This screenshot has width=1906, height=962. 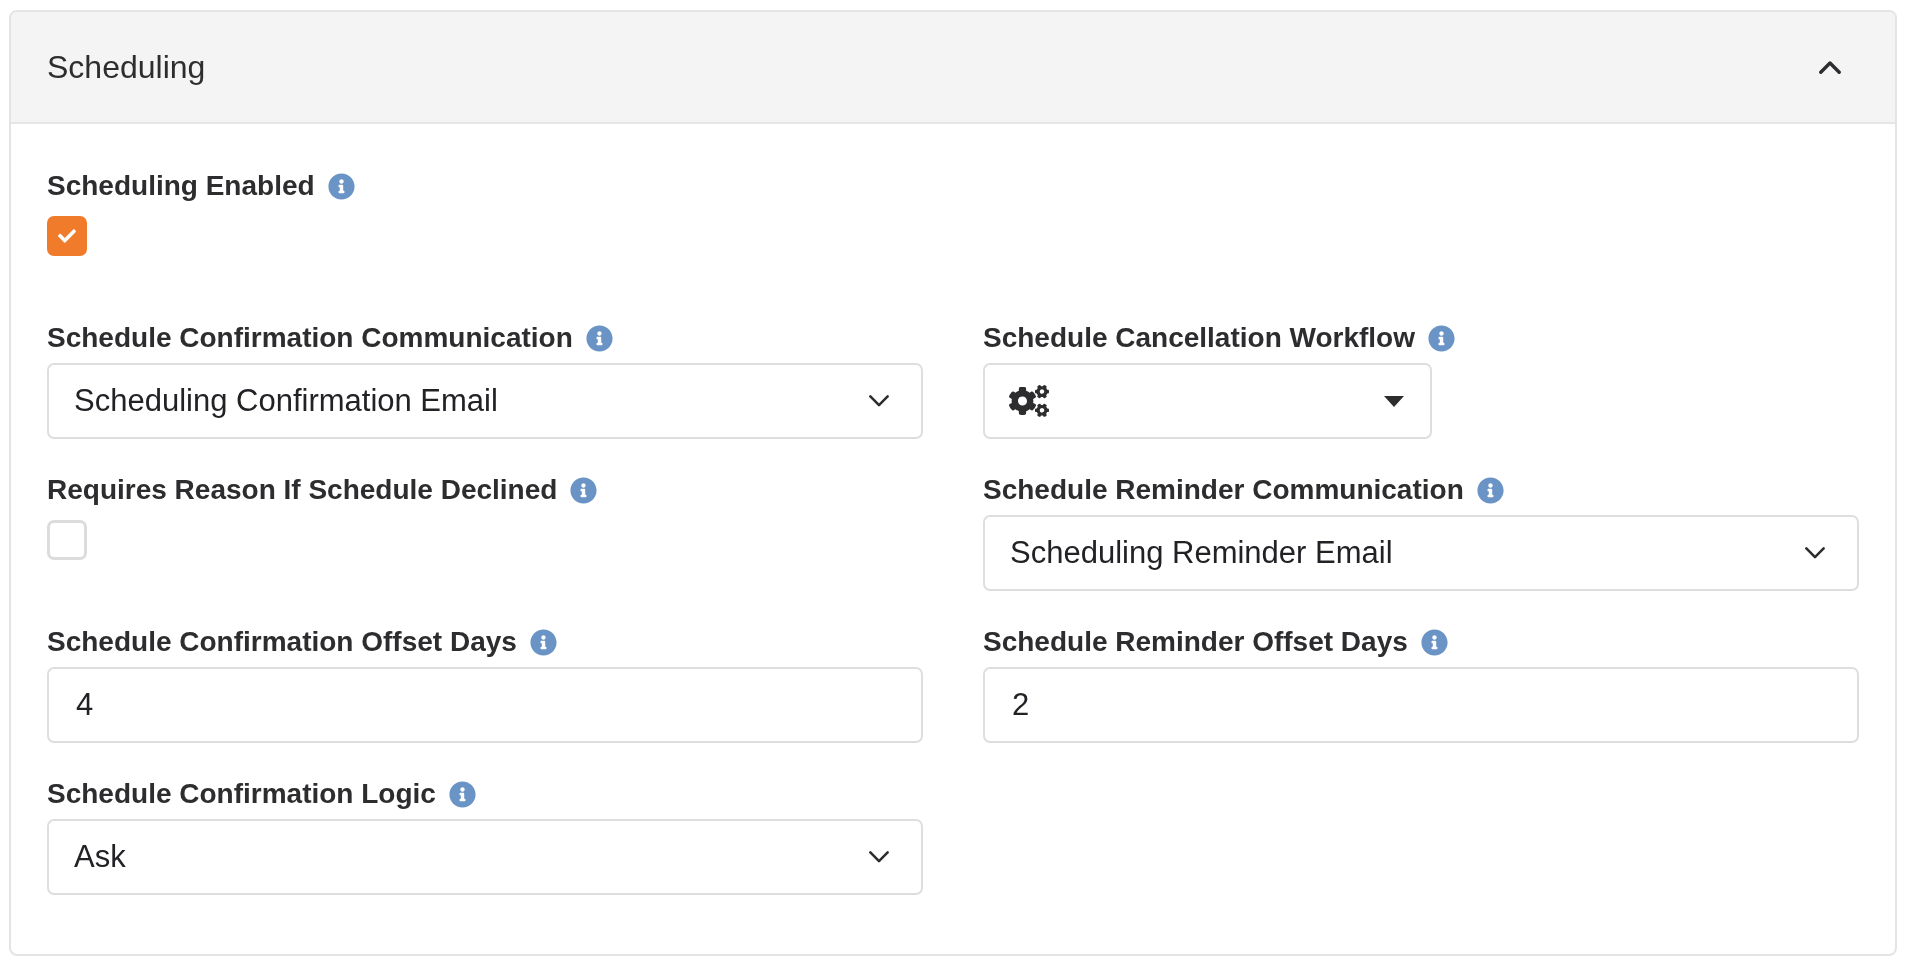 What do you see at coordinates (953, 68) in the screenshot?
I see `panel-header: Scheduling` at bounding box center [953, 68].